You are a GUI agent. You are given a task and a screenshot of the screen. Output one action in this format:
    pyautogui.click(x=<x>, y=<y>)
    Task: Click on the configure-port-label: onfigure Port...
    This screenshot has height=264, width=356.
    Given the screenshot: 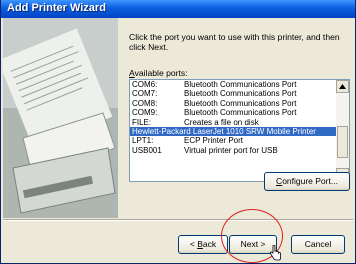 What is the action you would take?
    pyautogui.click(x=310, y=181)
    